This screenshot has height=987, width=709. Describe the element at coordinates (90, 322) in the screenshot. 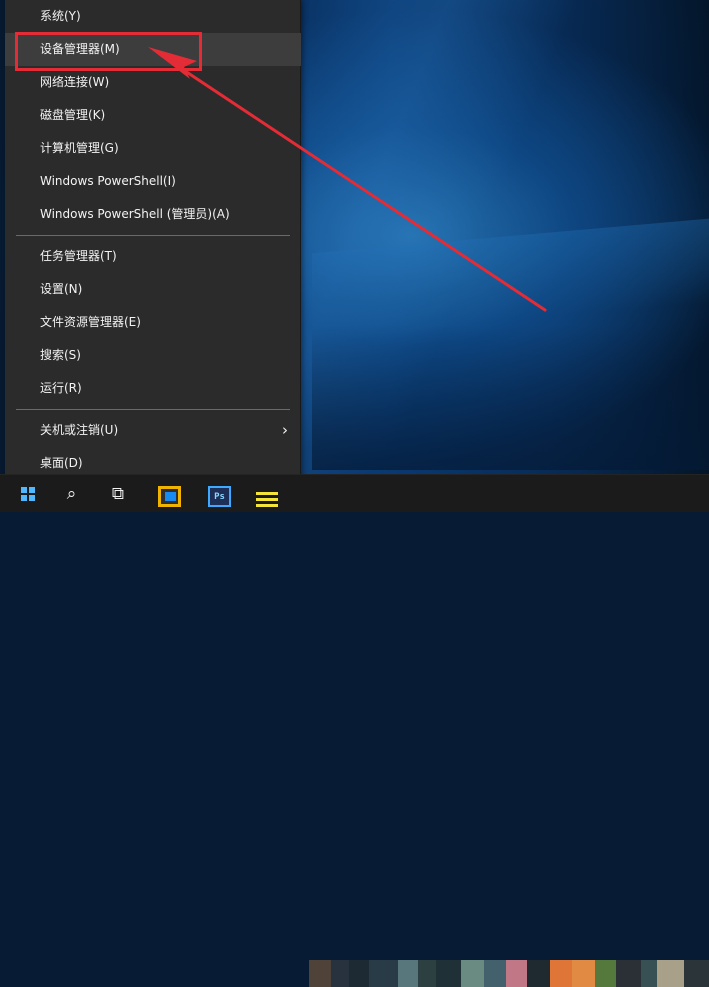

I see `menu-item-label: 文件资源管理器(E)` at that location.